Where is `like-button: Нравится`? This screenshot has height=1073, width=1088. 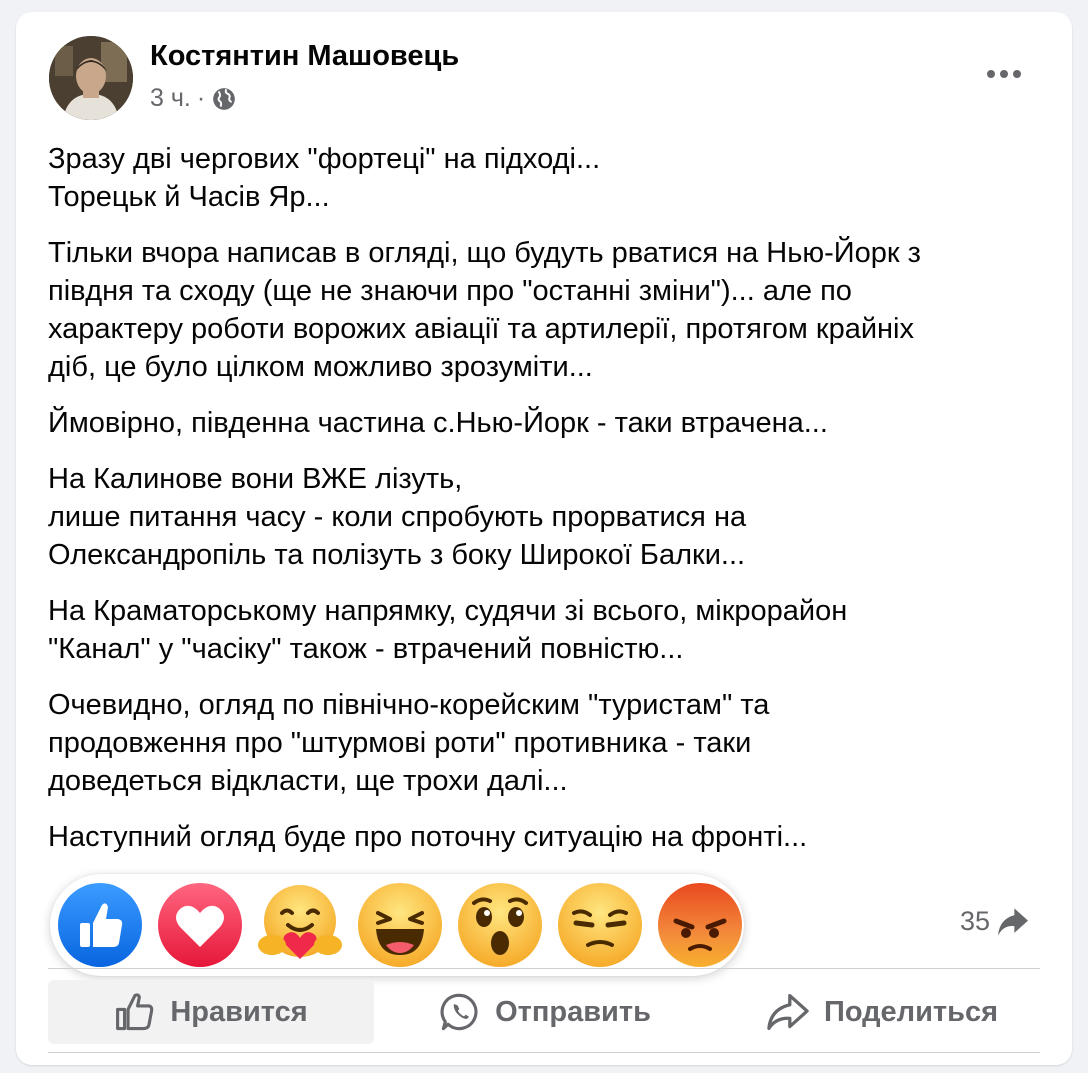 like-button: Нравится is located at coordinates (211, 1012).